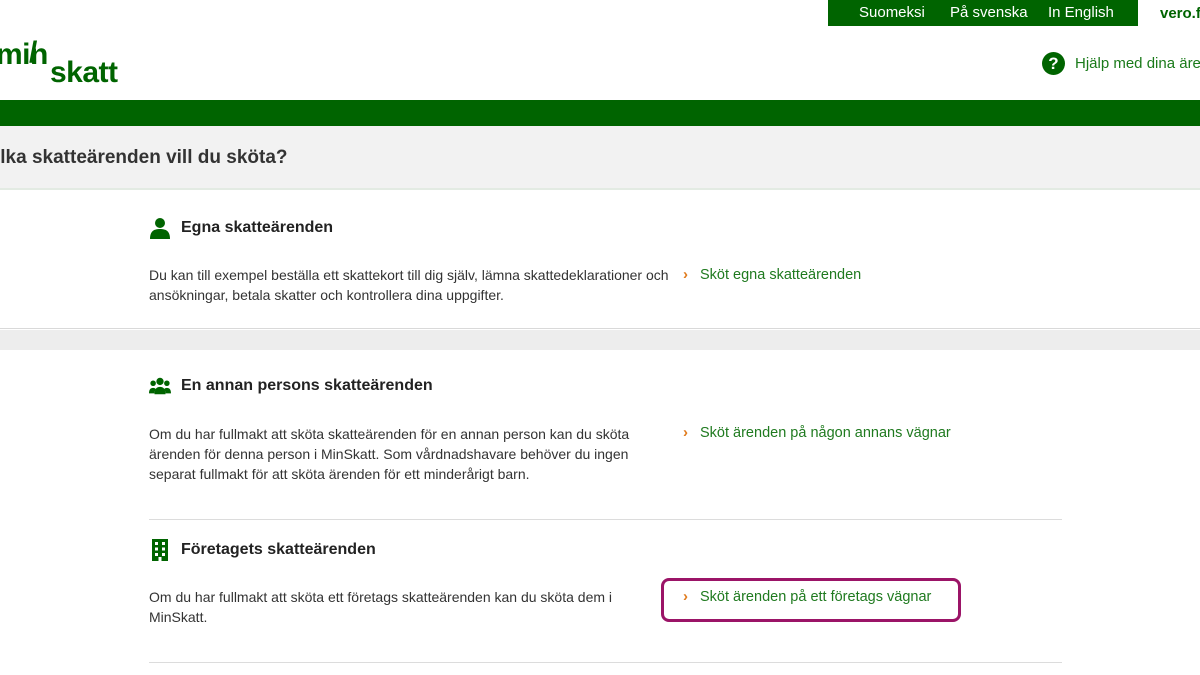 The height and width of the screenshot is (675, 1200). I want to click on section-separator, so click(600, 340).